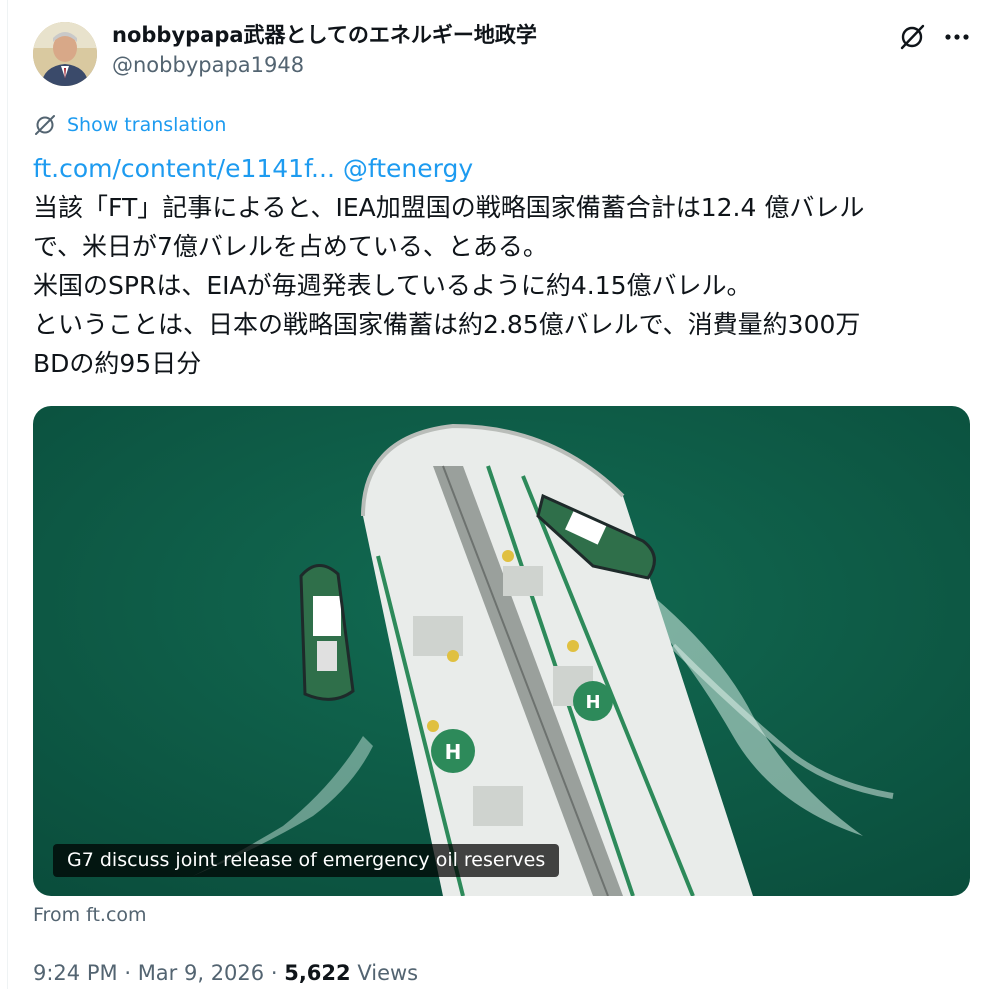 The height and width of the screenshot is (989, 1000). What do you see at coordinates (7, 494) in the screenshot?
I see `timeline-border` at bounding box center [7, 494].